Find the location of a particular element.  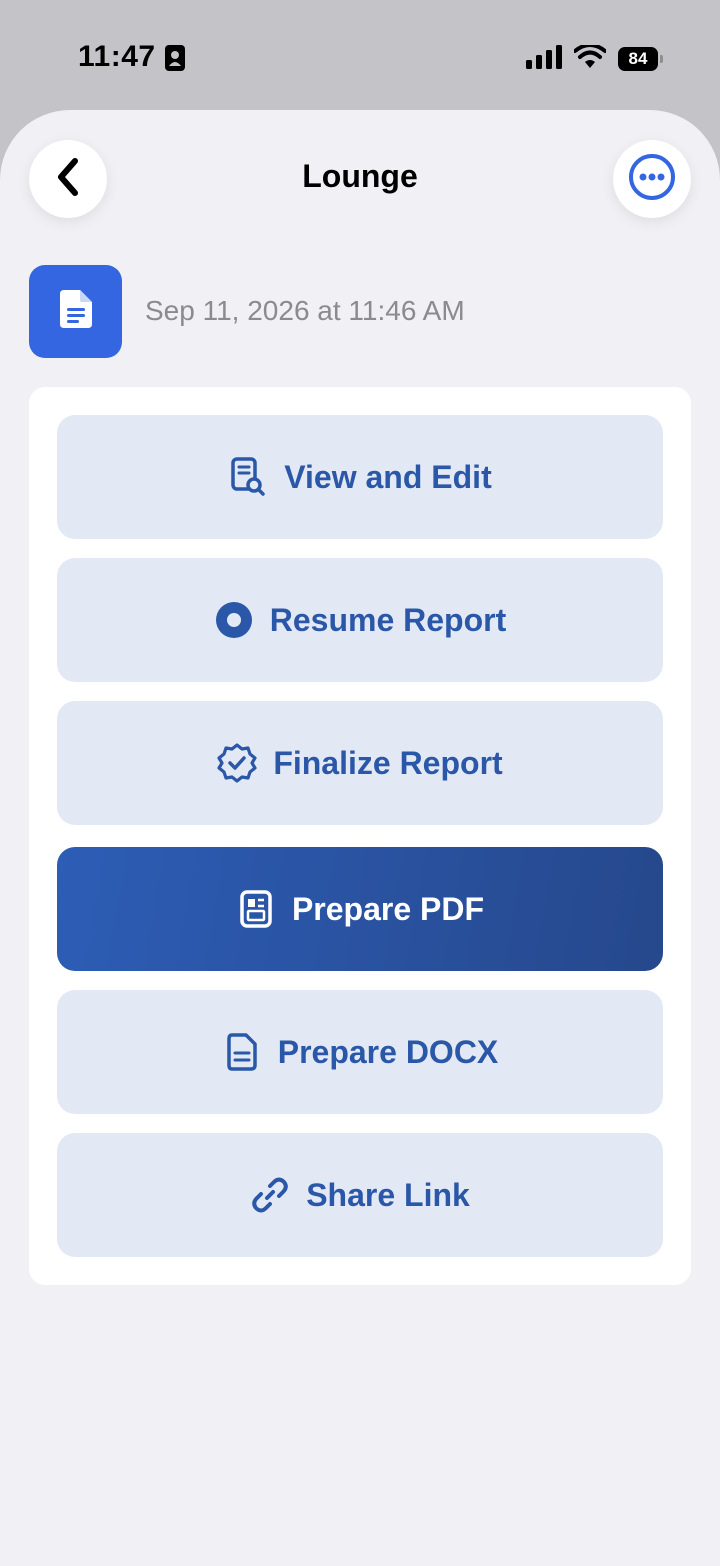

document-thumbnail is located at coordinates (75, 311).